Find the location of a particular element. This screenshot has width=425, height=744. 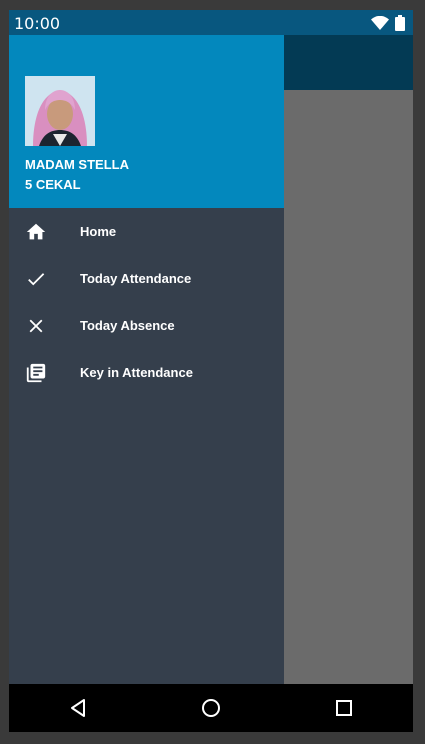

menu-item-label: Today Attendance is located at coordinates (136, 278).